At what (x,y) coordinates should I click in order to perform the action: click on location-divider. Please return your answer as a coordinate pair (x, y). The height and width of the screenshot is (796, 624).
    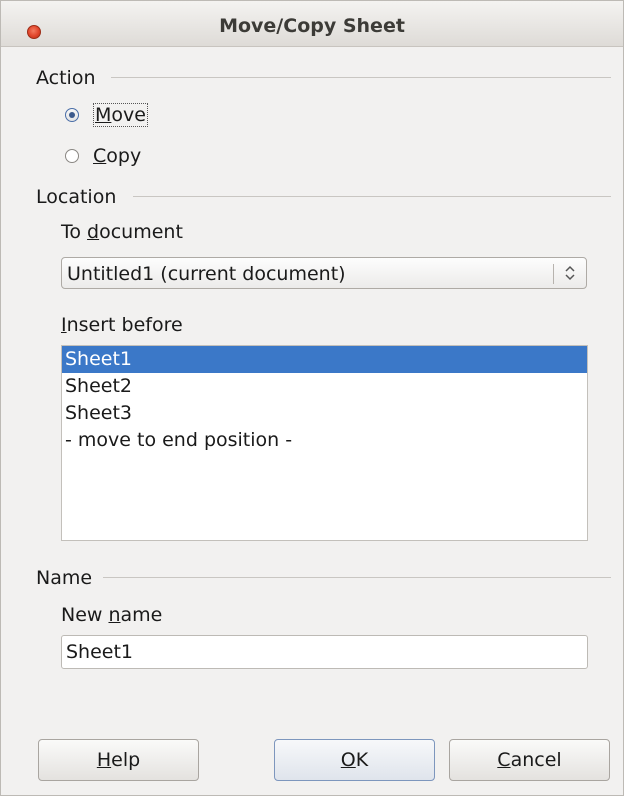
    Looking at the image, I should click on (372, 196).